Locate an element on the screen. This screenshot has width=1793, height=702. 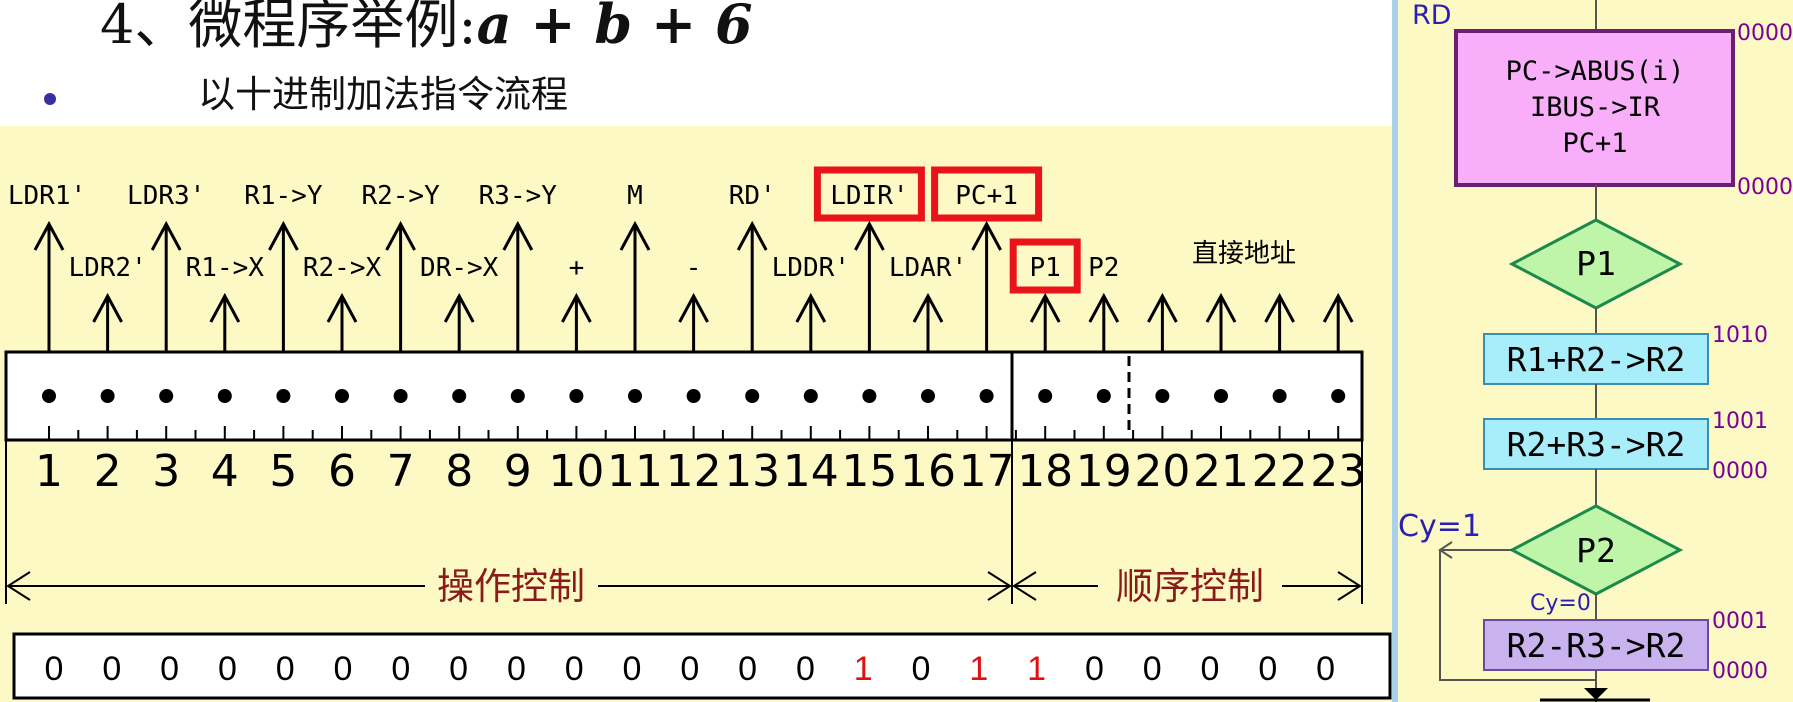
bit-number-20: 20 is located at coordinates (1162, 471).